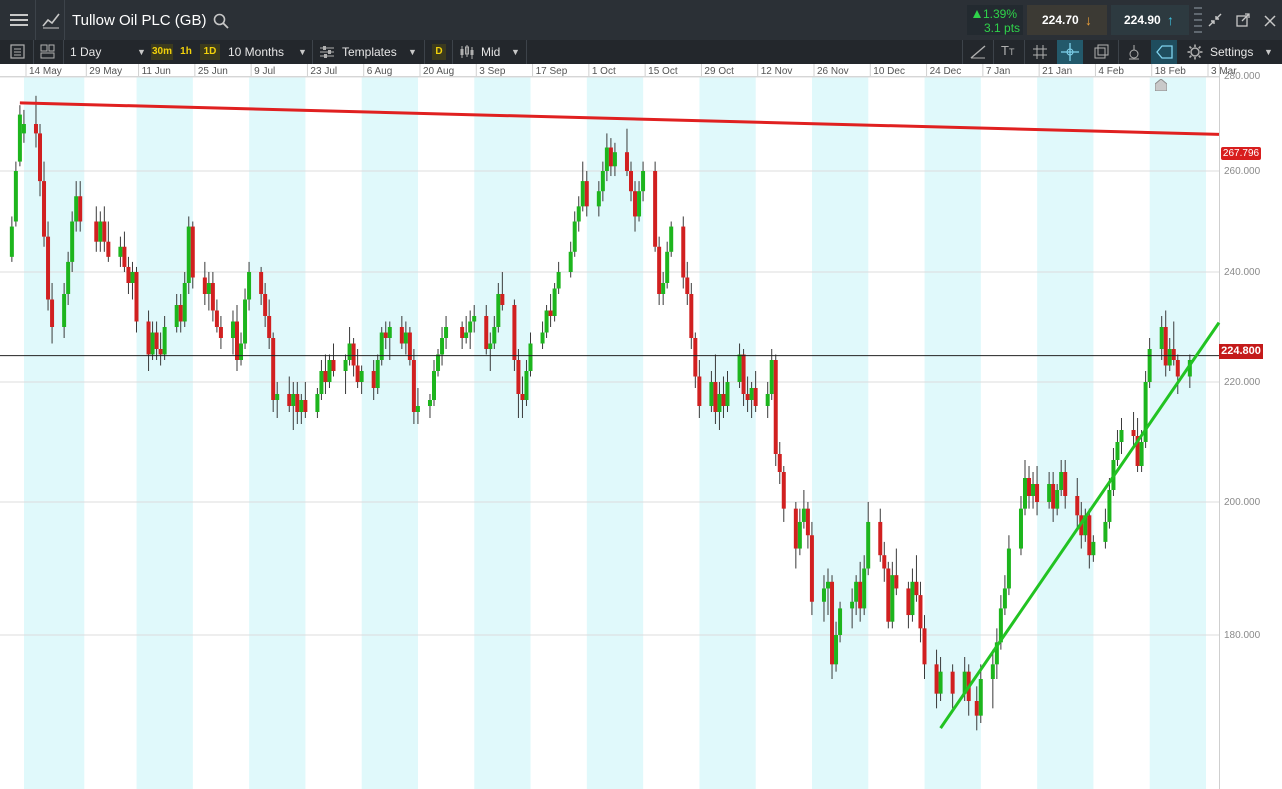  What do you see at coordinates (490, 52) in the screenshot?
I see `price-type-select: Mid` at bounding box center [490, 52].